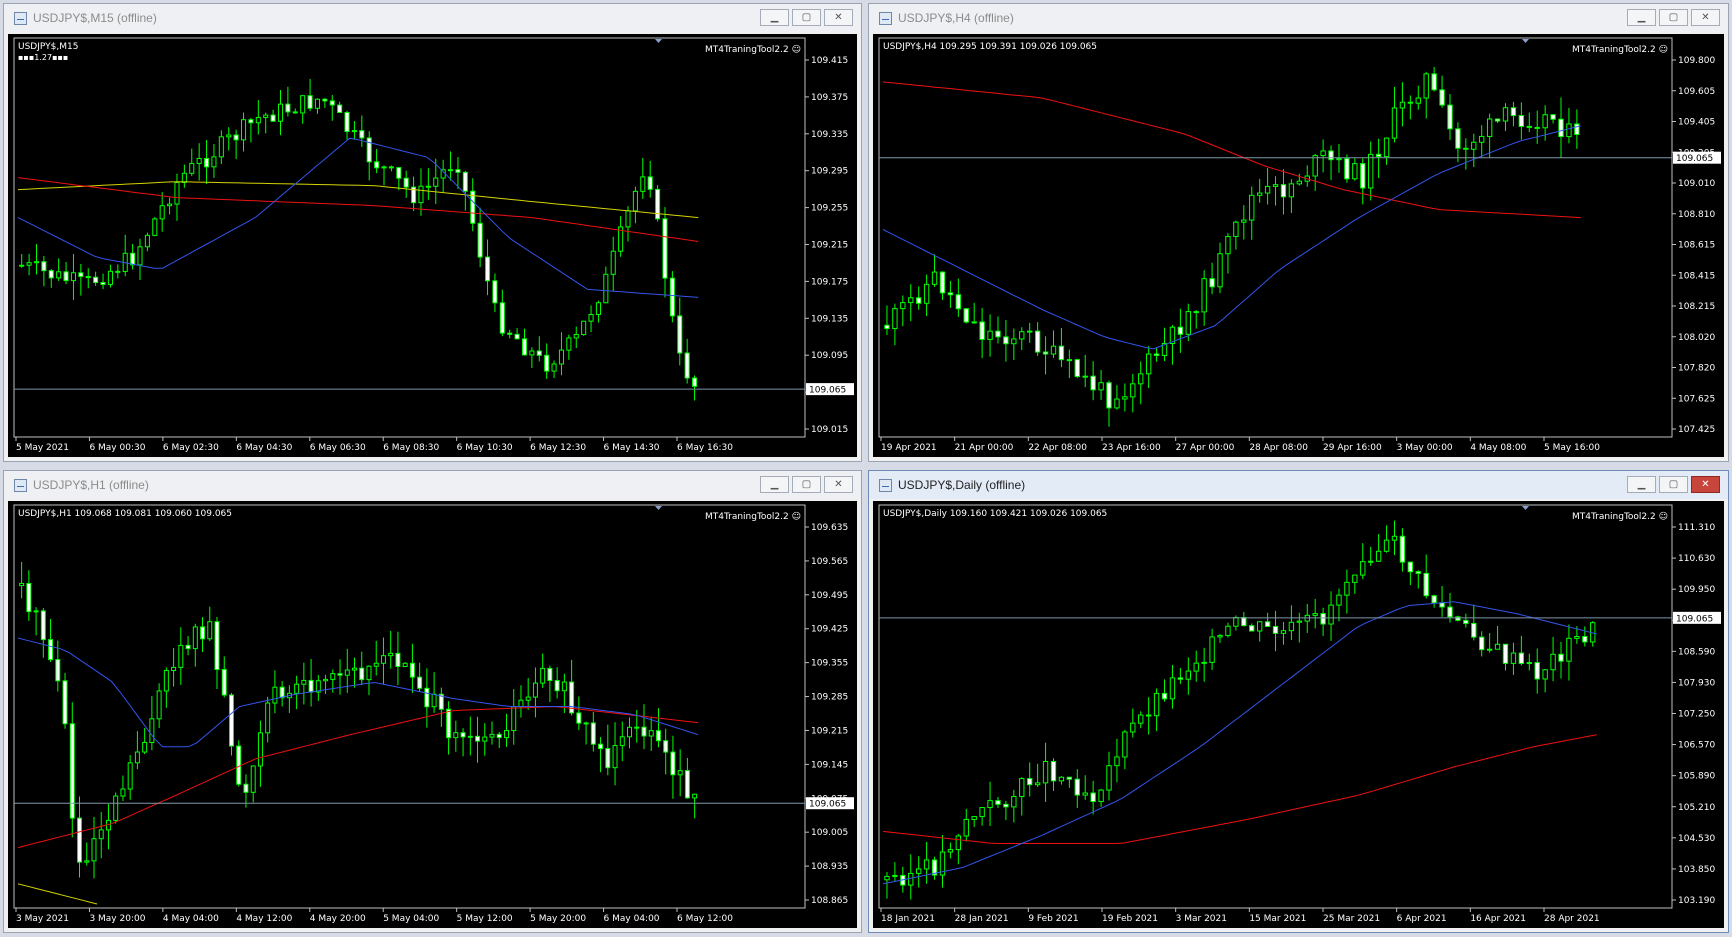 This screenshot has width=1732, height=937. Describe the element at coordinates (1696, 184) in the screenshot. I see `y-tick-label: 109.010` at that location.